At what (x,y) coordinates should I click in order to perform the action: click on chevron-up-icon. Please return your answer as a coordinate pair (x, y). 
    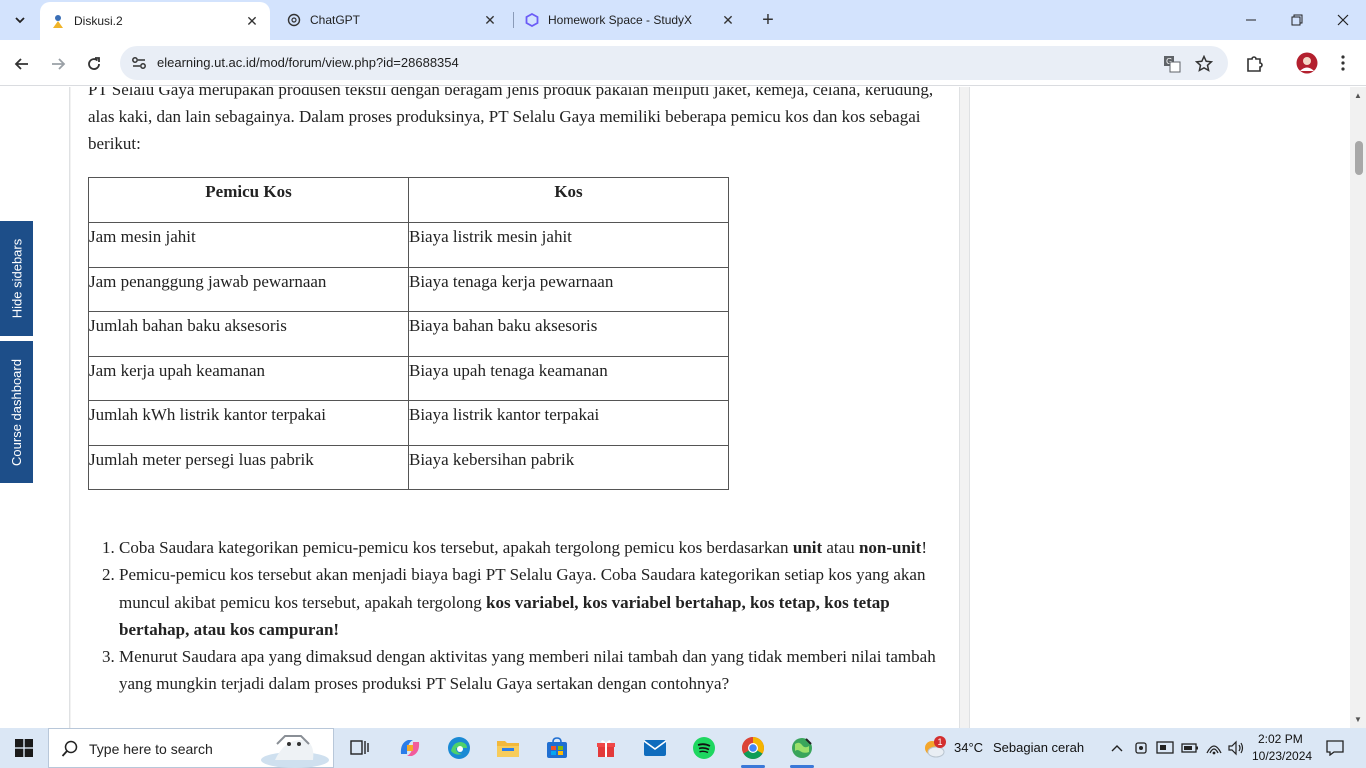
    Looking at the image, I should click on (1117, 748).